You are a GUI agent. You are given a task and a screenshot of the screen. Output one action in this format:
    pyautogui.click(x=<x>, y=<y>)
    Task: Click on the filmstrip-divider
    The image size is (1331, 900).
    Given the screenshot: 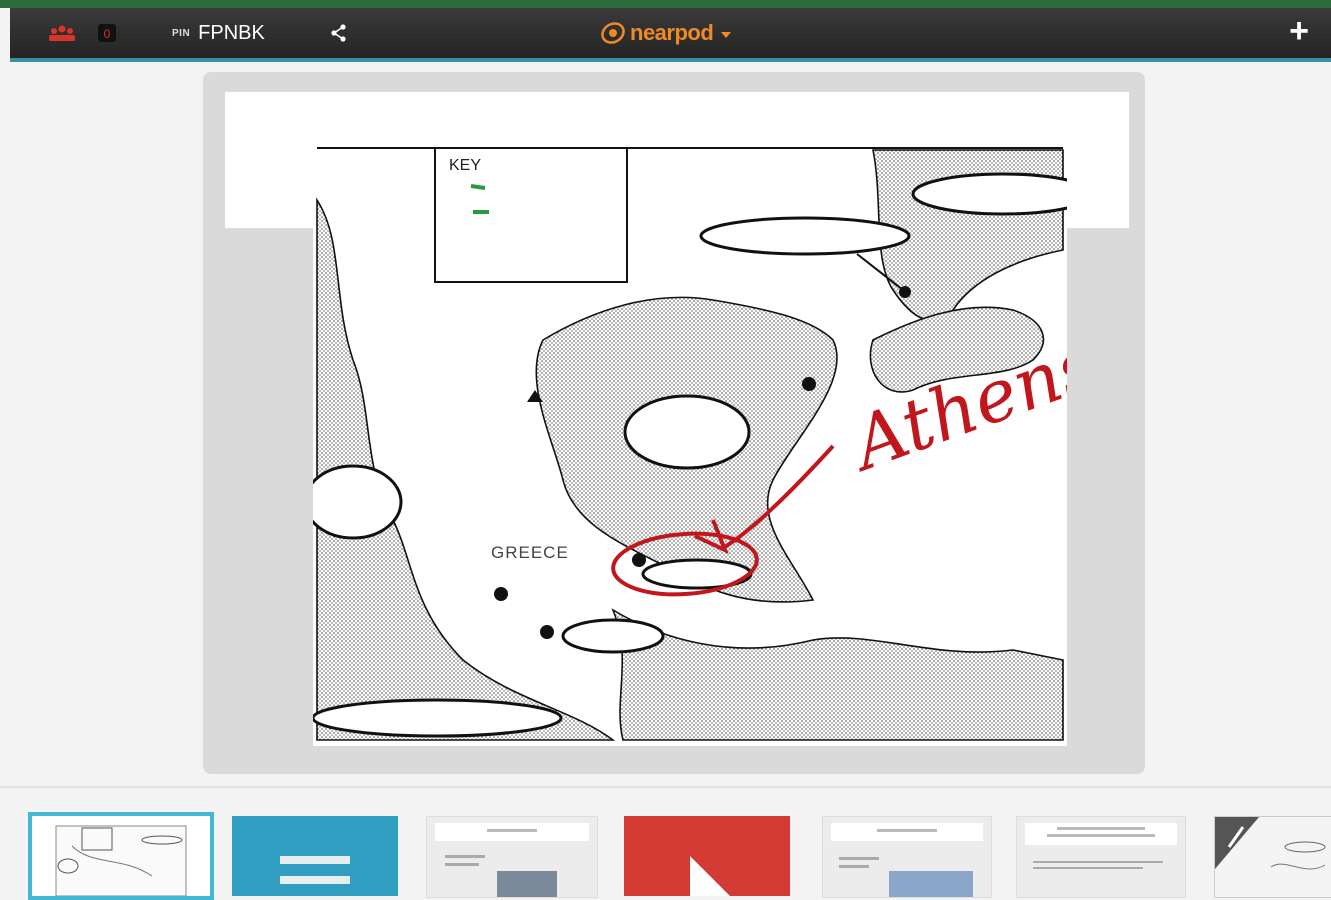 What is the action you would take?
    pyautogui.click(x=665, y=787)
    